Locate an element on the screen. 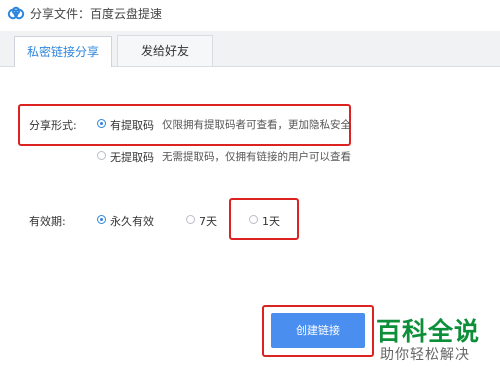  create-link-button: 创建链接 is located at coordinates (318, 330).